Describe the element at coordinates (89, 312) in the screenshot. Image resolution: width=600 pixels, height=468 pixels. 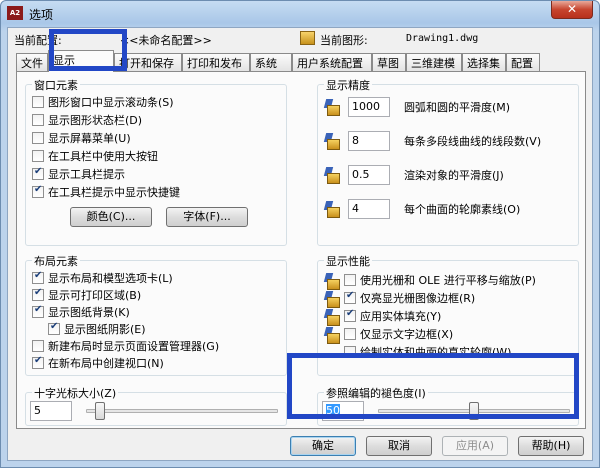
I see `checkbox-label: 显示图纸背景(K)` at that location.